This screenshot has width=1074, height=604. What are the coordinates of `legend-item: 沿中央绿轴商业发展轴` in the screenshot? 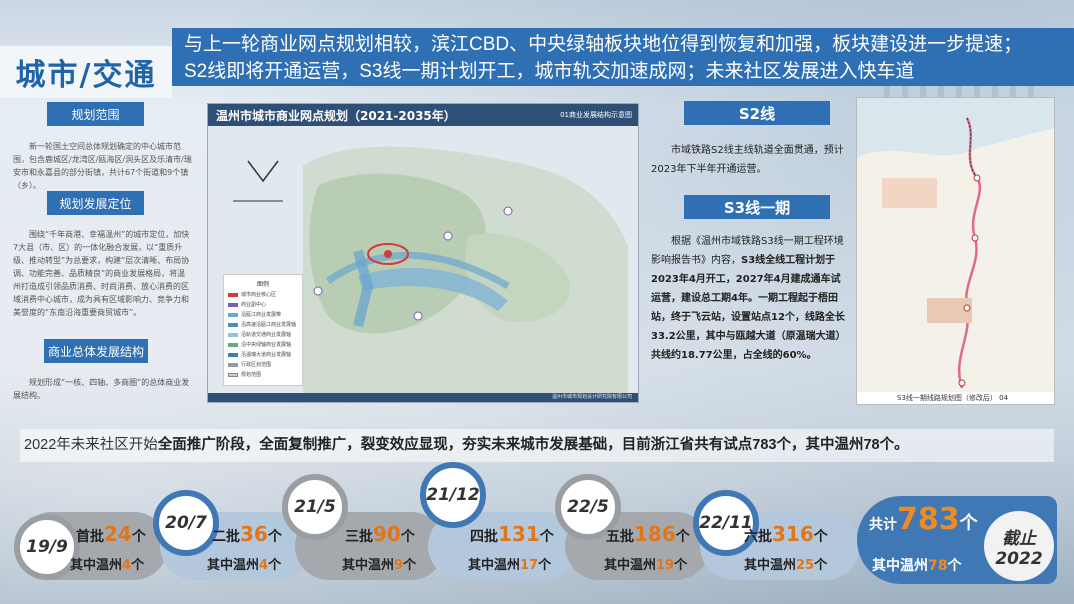 It's located at (263, 344).